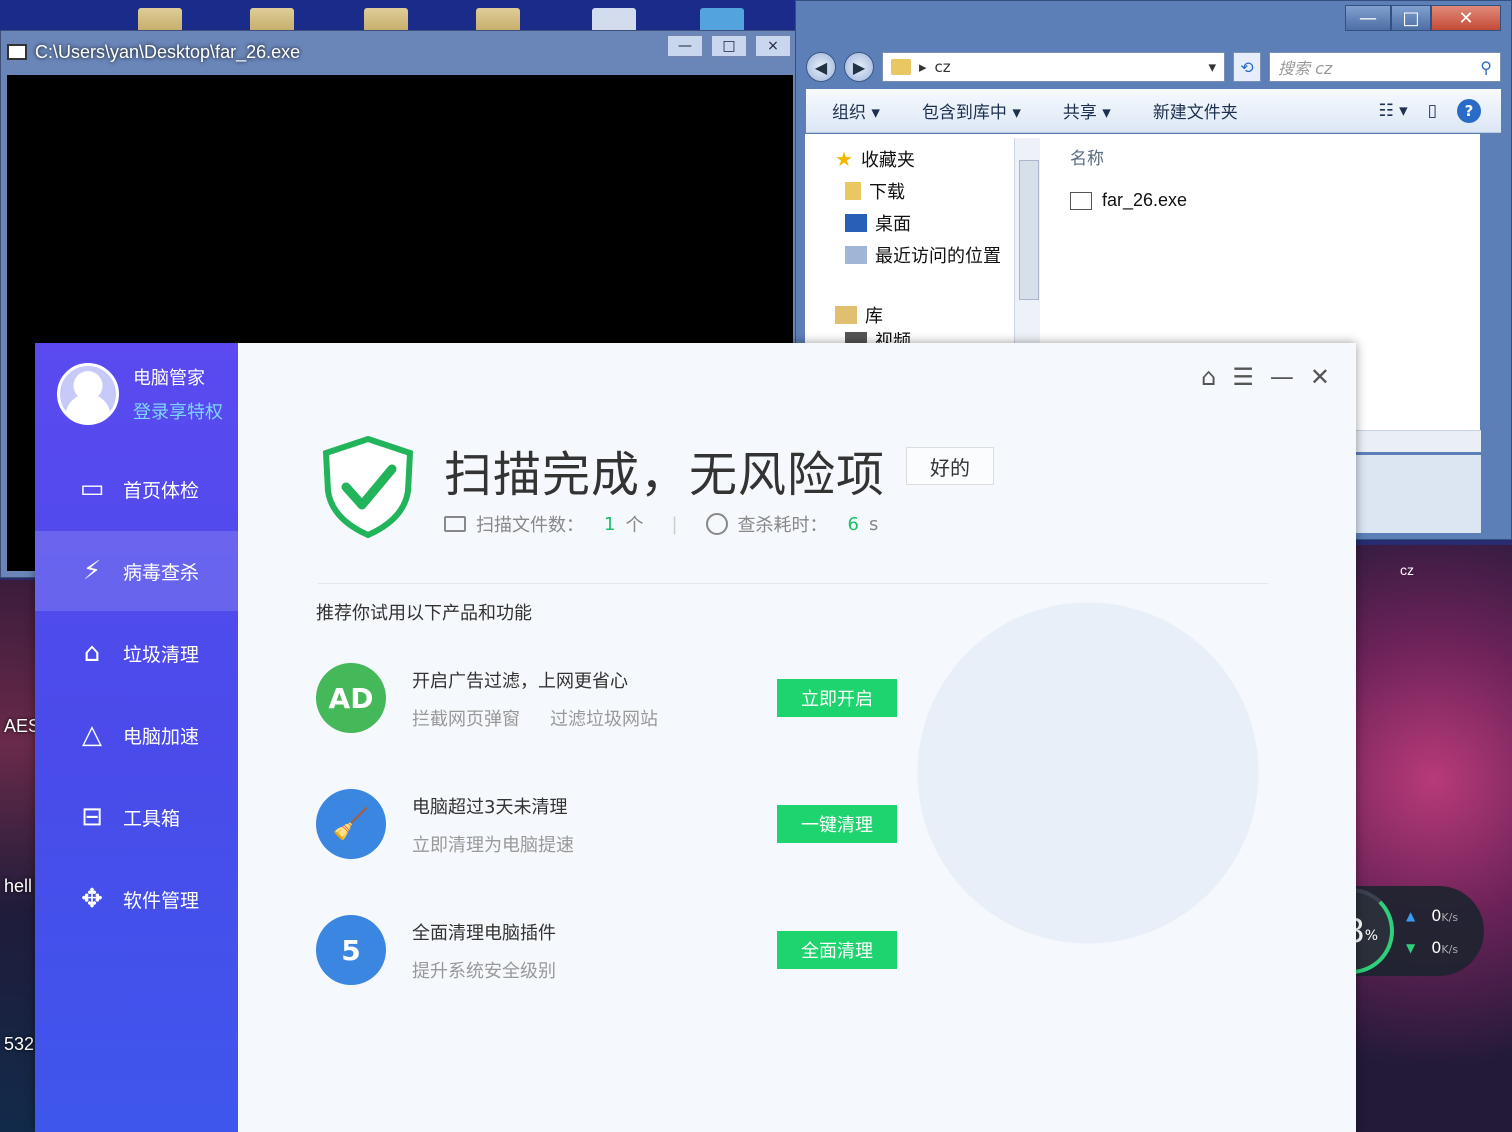 The image size is (1512, 1132). Describe the element at coordinates (837, 950) in the screenshot. I see `full-clean-button: 全面清理` at that location.